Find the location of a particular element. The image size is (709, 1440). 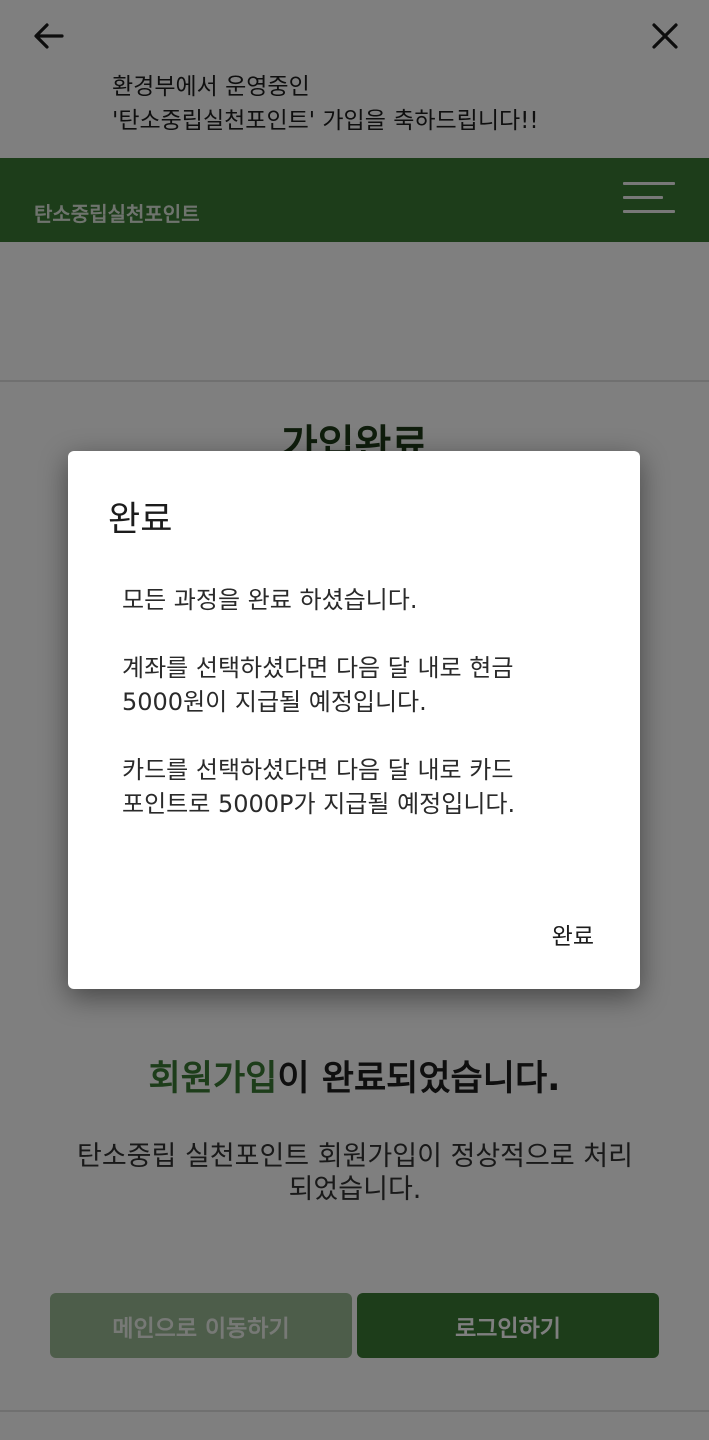

dialog-text-line: 카드를 선택하셨다면 다음 달 내로 카드 is located at coordinates (318, 770).